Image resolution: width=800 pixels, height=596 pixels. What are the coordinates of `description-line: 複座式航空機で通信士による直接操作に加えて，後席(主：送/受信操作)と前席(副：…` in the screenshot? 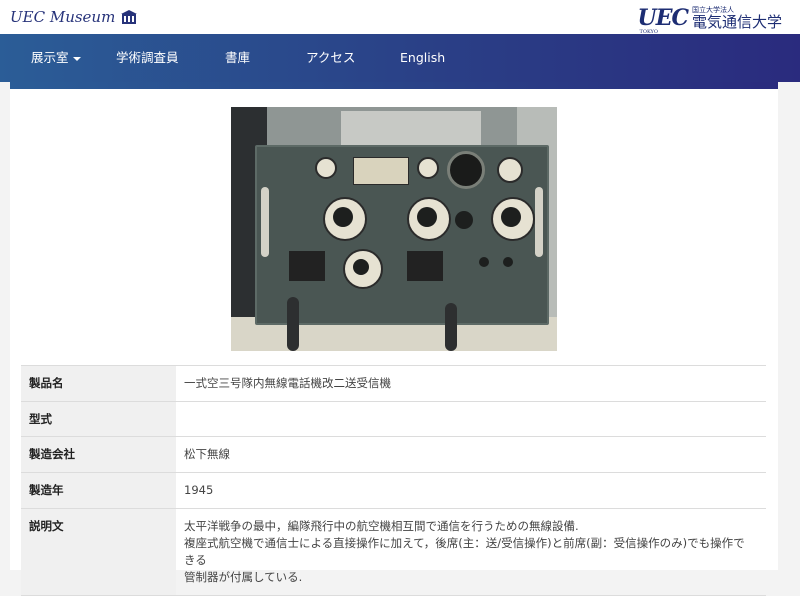 It's located at (464, 551).